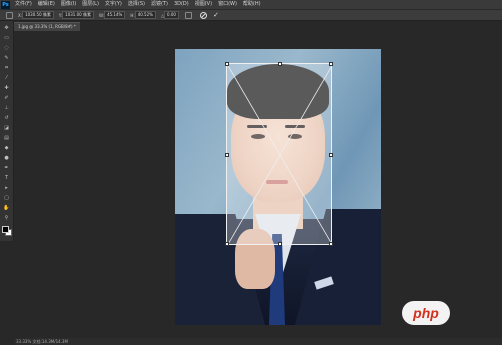  Describe the element at coordinates (331, 155) in the screenshot. I see `handle-middle-right` at that location.